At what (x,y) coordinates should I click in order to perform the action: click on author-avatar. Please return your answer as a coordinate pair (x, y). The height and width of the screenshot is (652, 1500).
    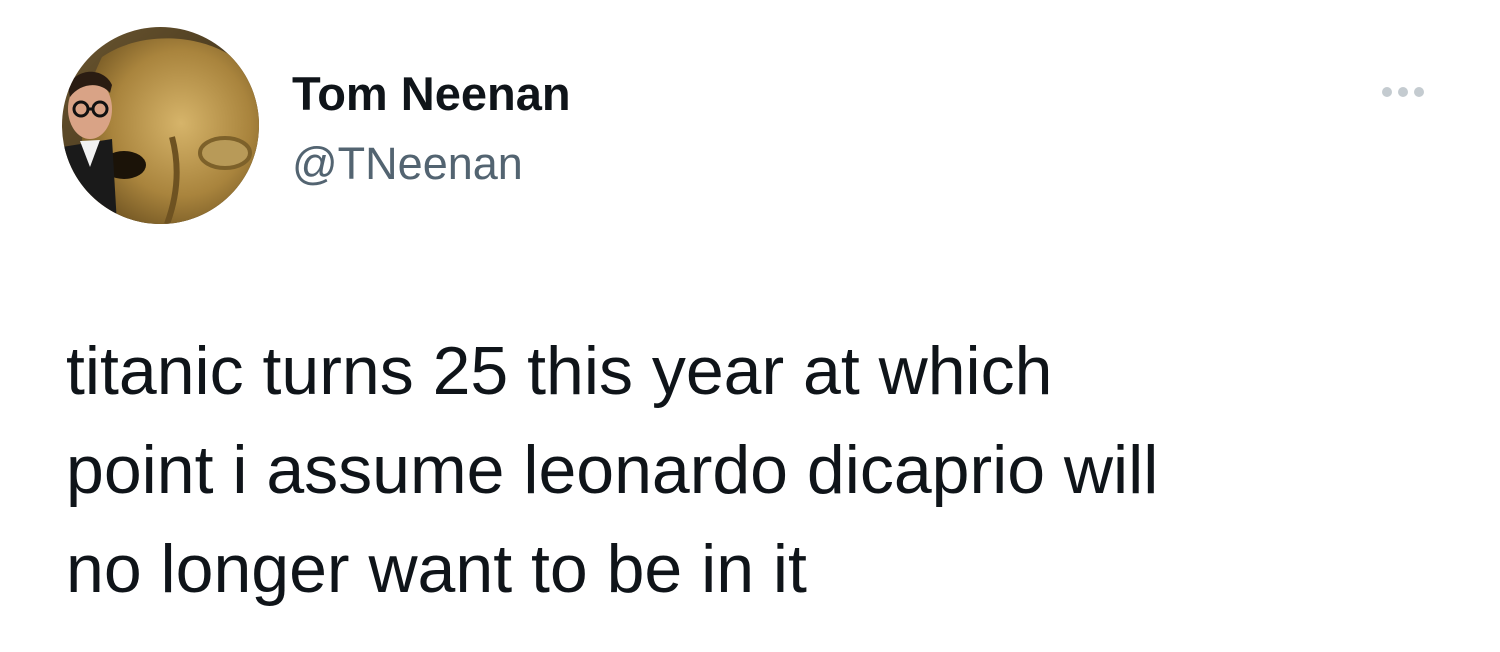
    Looking at the image, I should click on (160, 125).